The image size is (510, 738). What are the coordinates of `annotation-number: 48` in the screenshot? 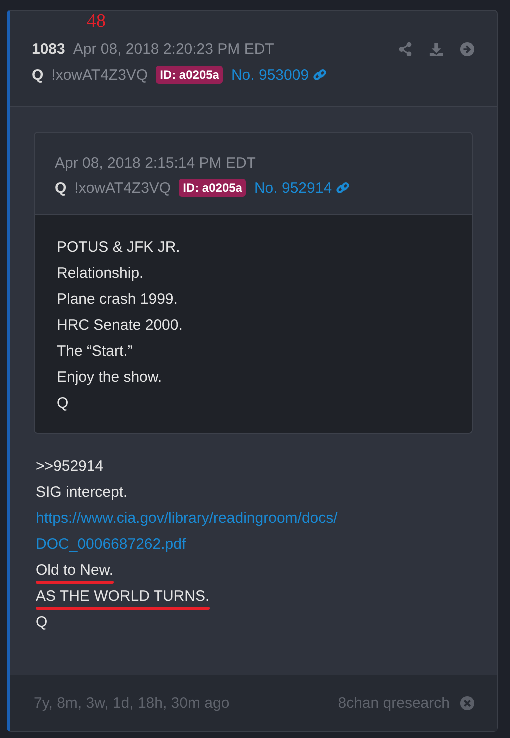 It's located at (96, 22).